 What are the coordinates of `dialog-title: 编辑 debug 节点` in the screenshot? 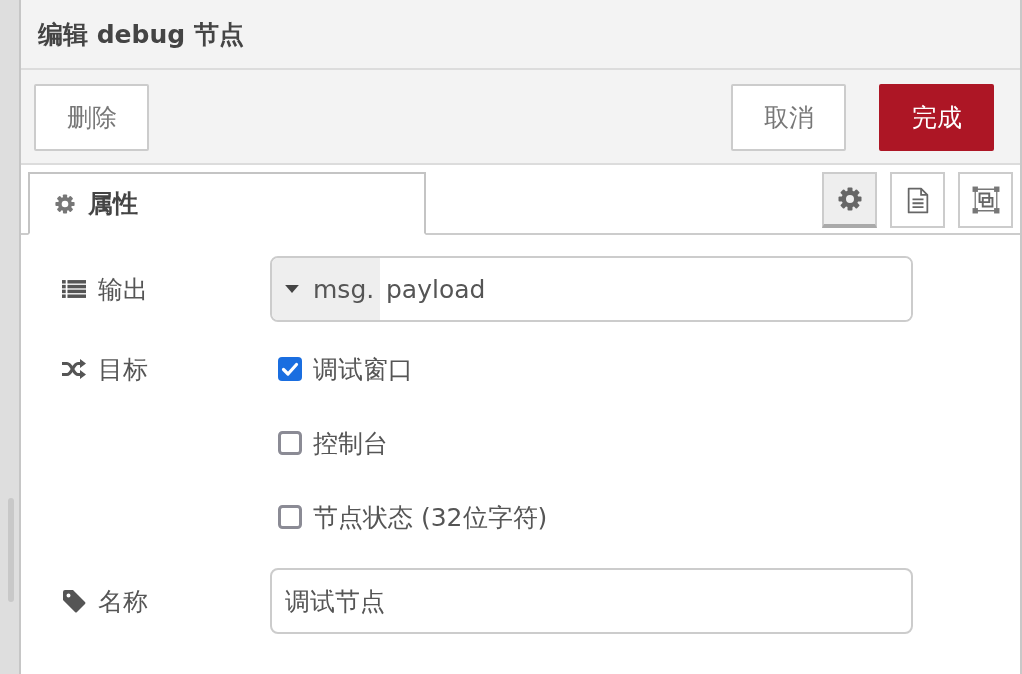 It's located at (141, 34).